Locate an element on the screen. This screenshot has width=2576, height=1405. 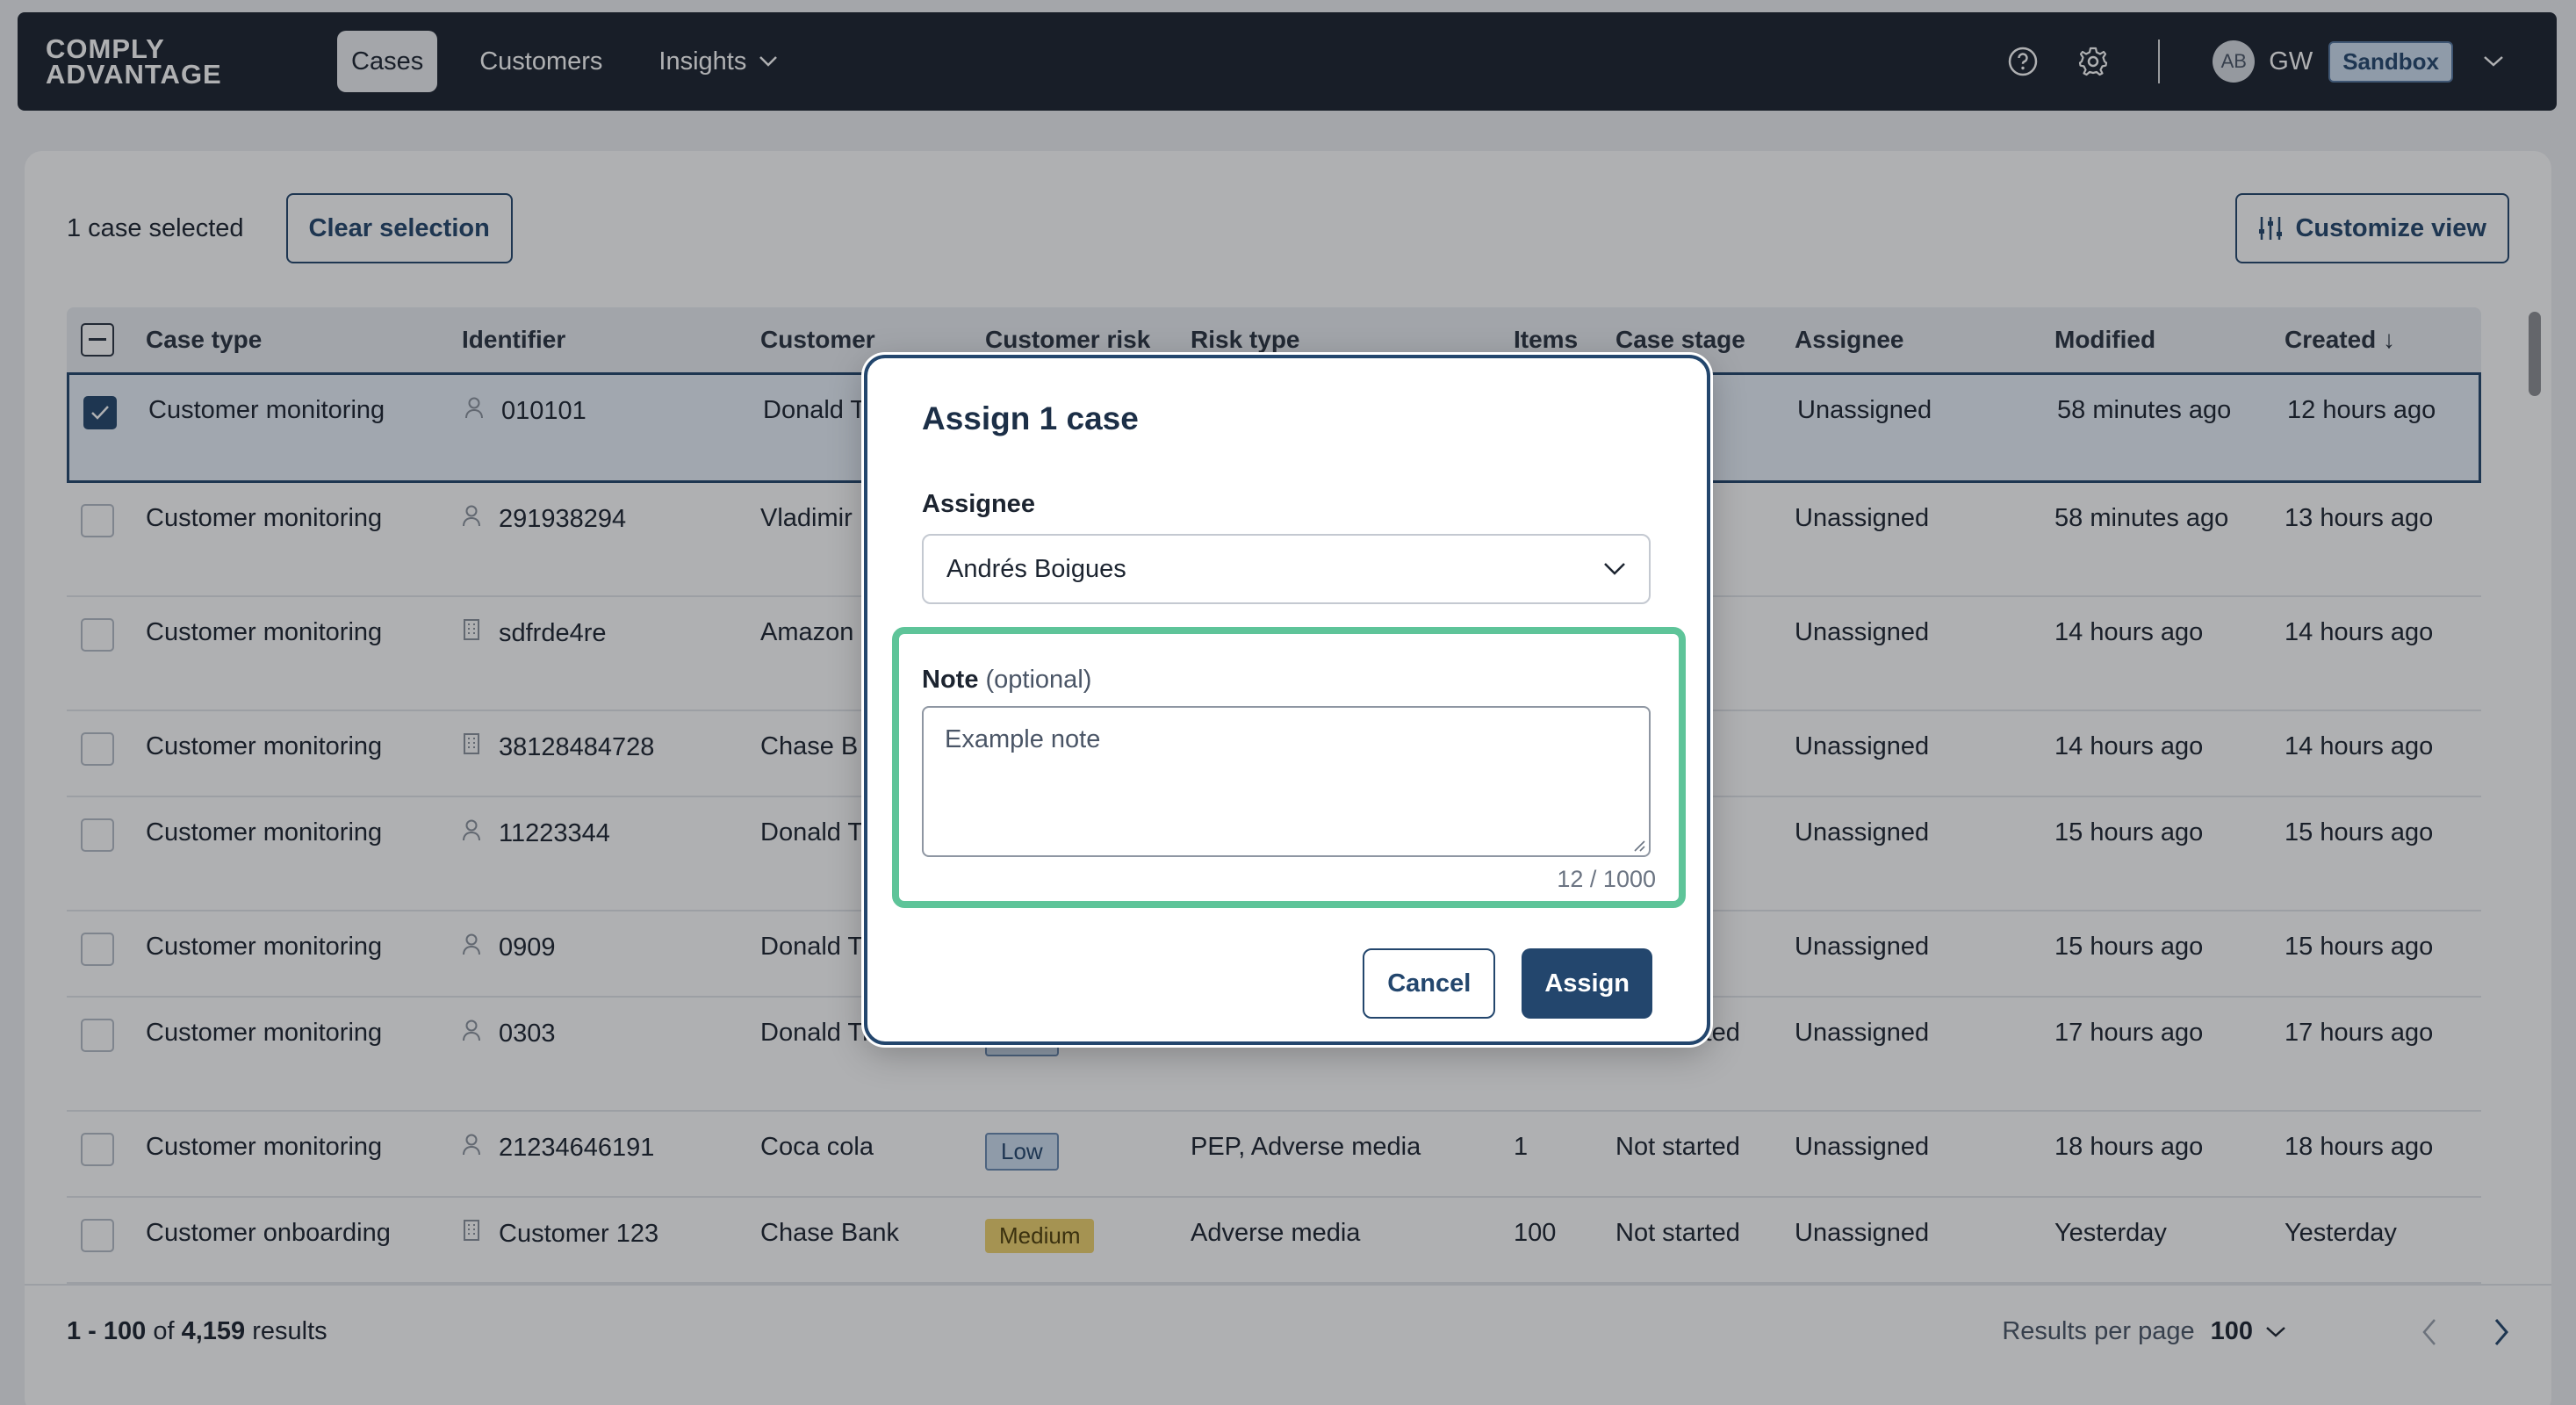
assign-label: Assign is located at coordinates (1587, 983).